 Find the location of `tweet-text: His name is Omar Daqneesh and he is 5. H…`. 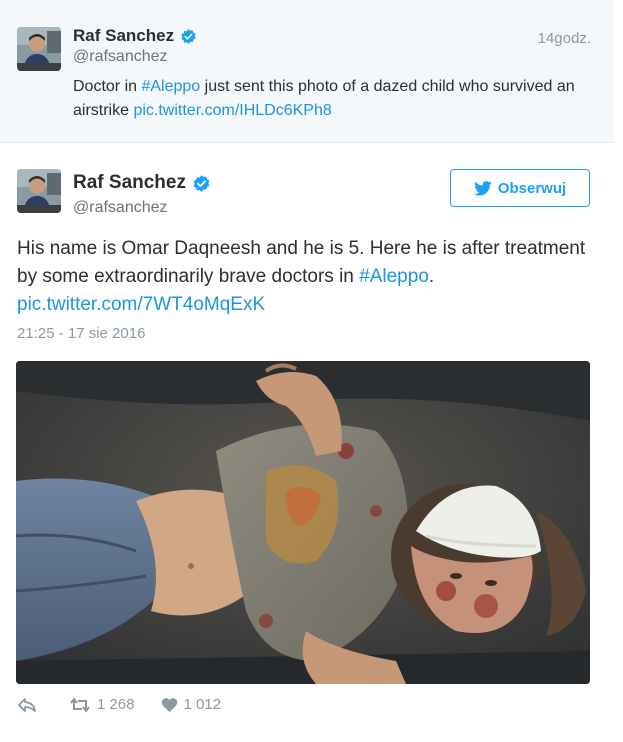

tweet-text: His name is Omar Daqneesh and he is 5. H… is located at coordinates (302, 277).